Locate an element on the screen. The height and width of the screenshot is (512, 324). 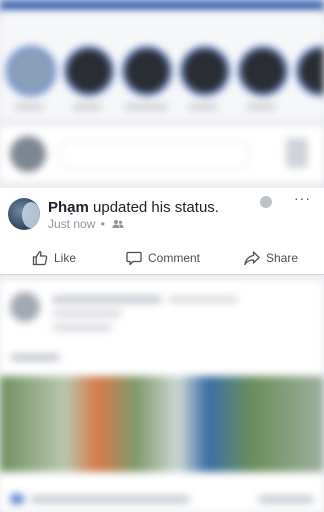
post-action-text: updated his status. is located at coordinates (156, 207).